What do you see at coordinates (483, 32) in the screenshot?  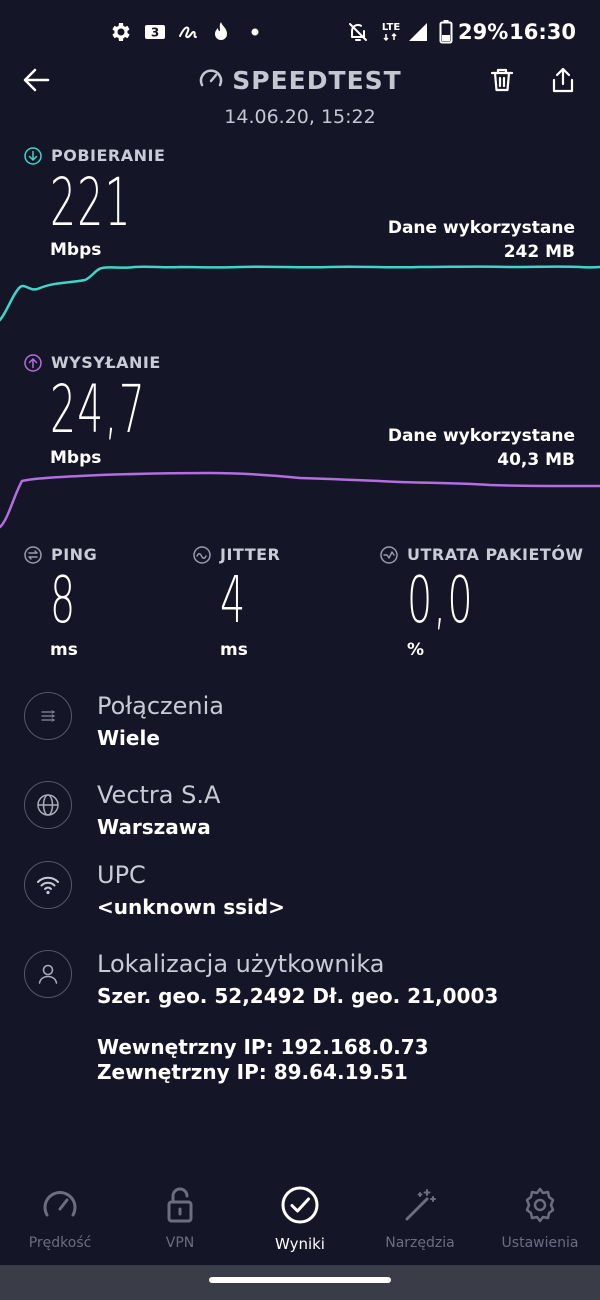 I see `battery-percent: 29%` at bounding box center [483, 32].